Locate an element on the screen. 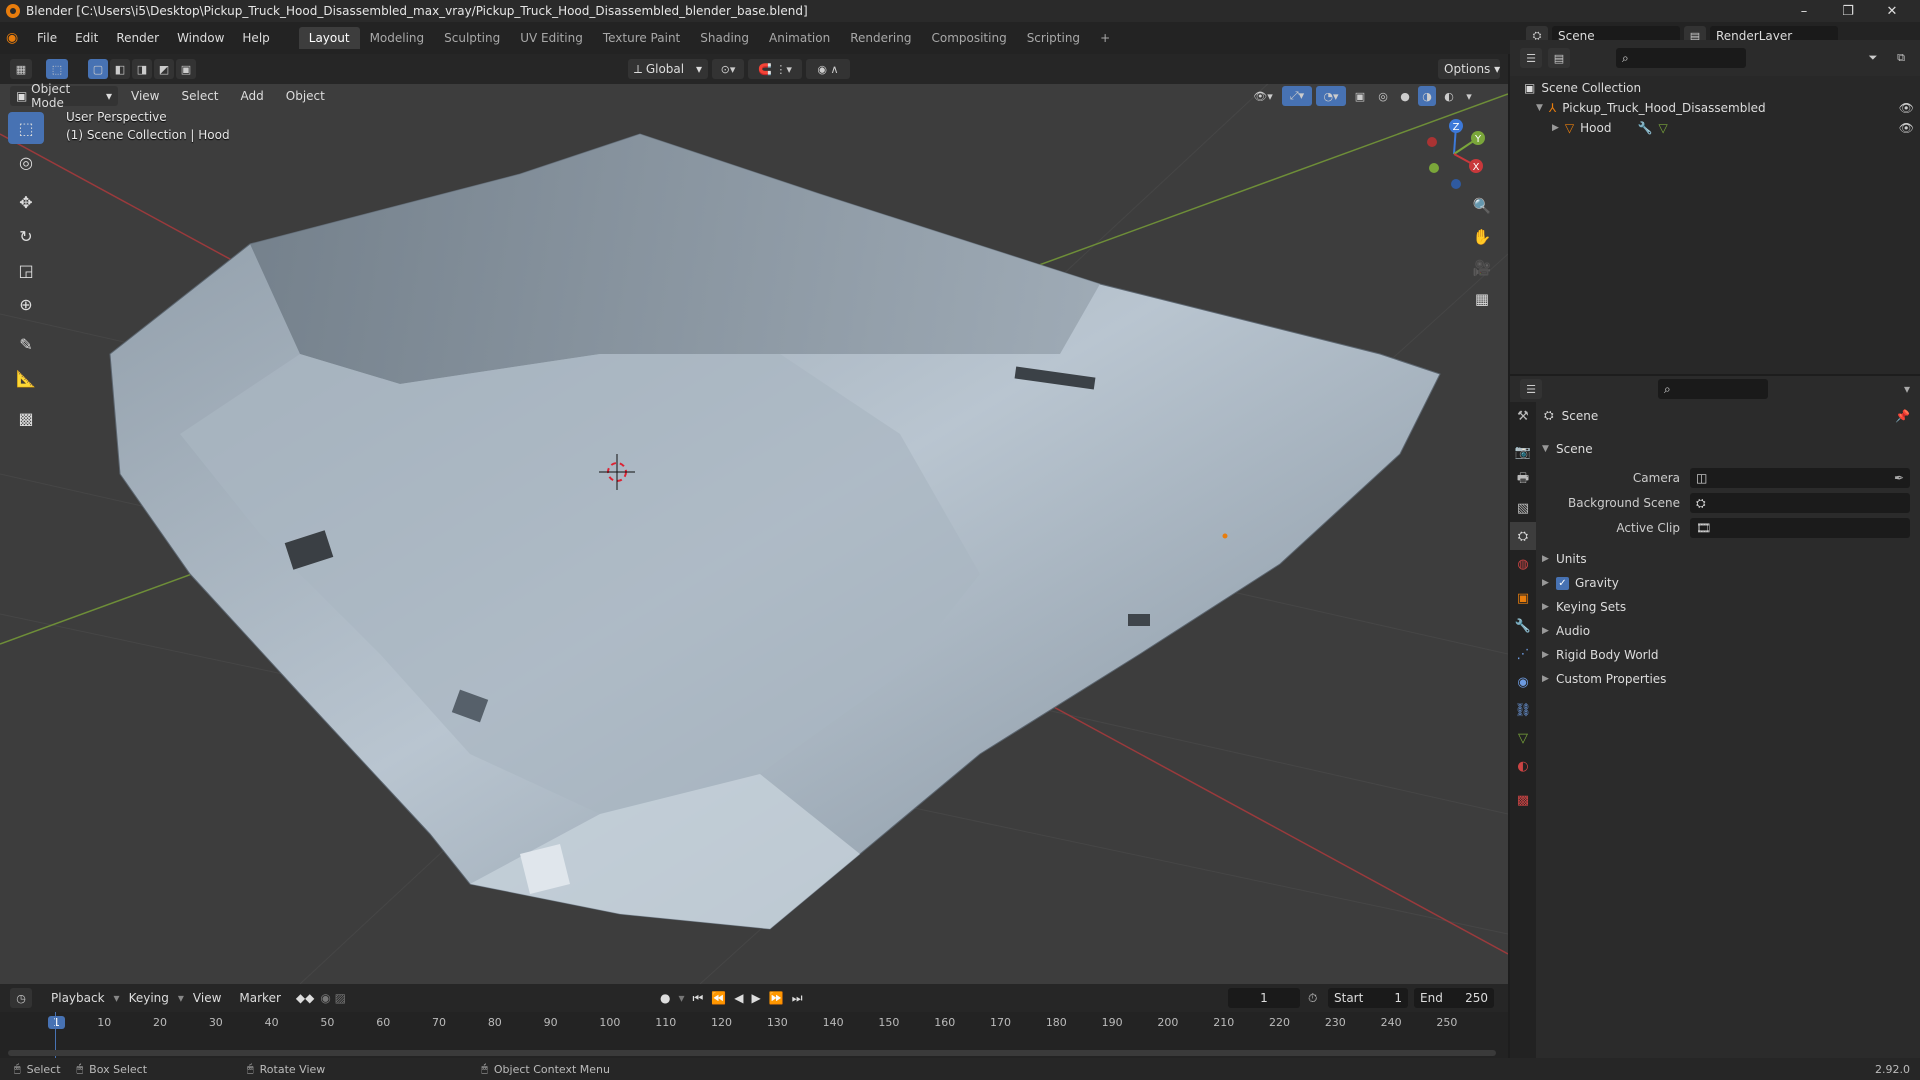 The image size is (1920, 1080). viewport-menu-view: View is located at coordinates (145, 96).